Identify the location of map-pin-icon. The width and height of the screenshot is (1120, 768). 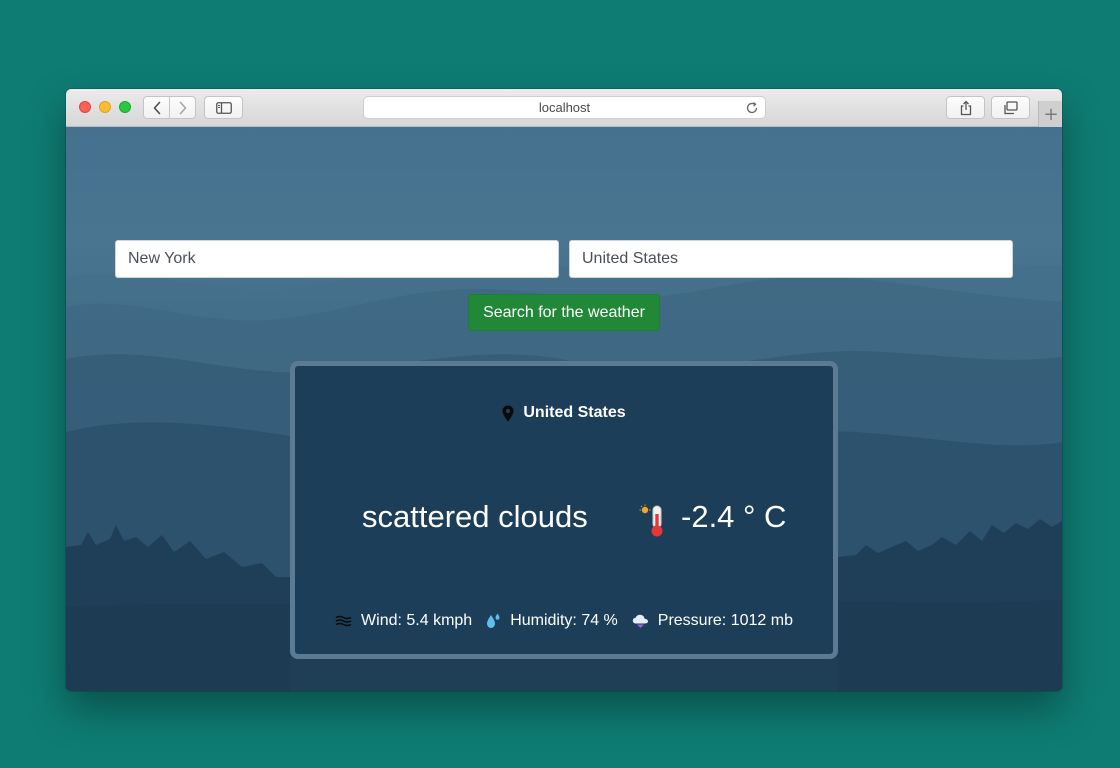
(508, 413).